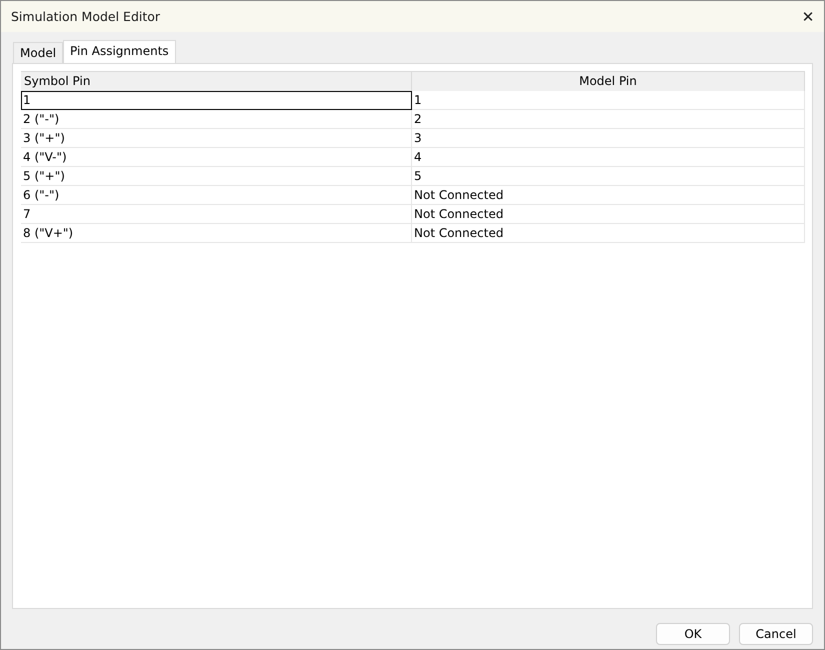 The height and width of the screenshot is (650, 825). I want to click on column-header: Model Pin, so click(608, 81).